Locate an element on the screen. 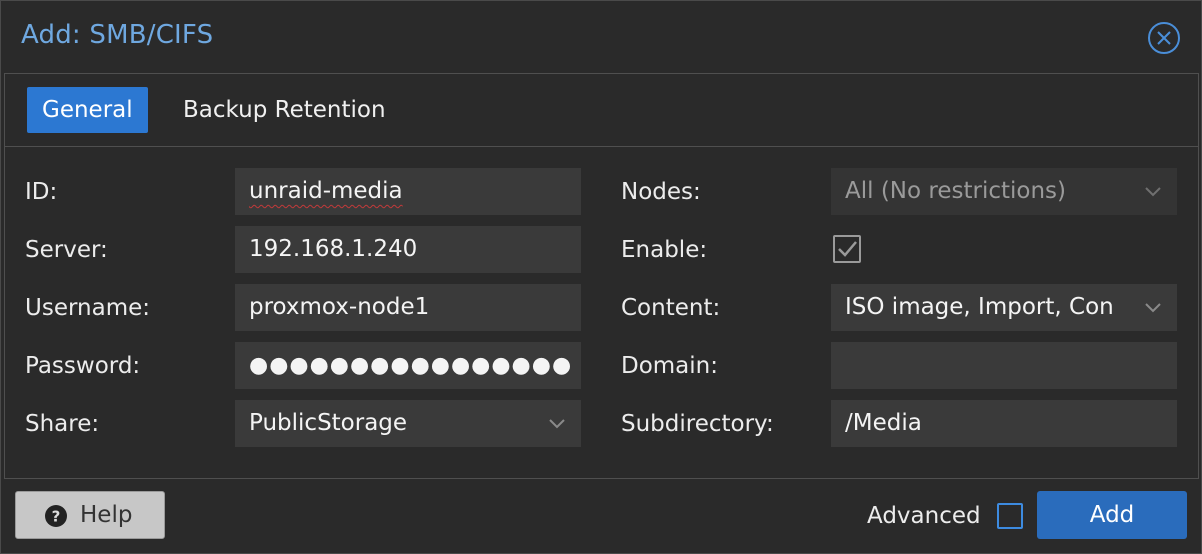 The width and height of the screenshot is (1202, 554). id-input-value: unraid-media is located at coordinates (326, 191).